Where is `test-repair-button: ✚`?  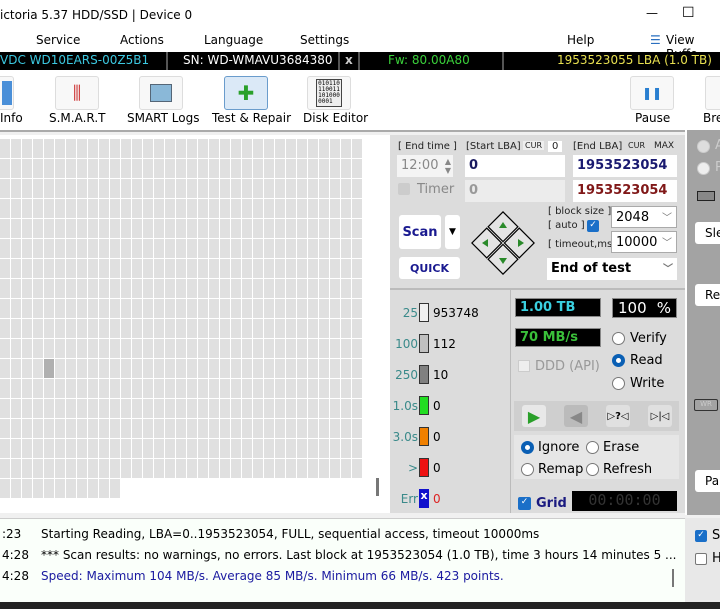 test-repair-button: ✚ is located at coordinates (246, 93).